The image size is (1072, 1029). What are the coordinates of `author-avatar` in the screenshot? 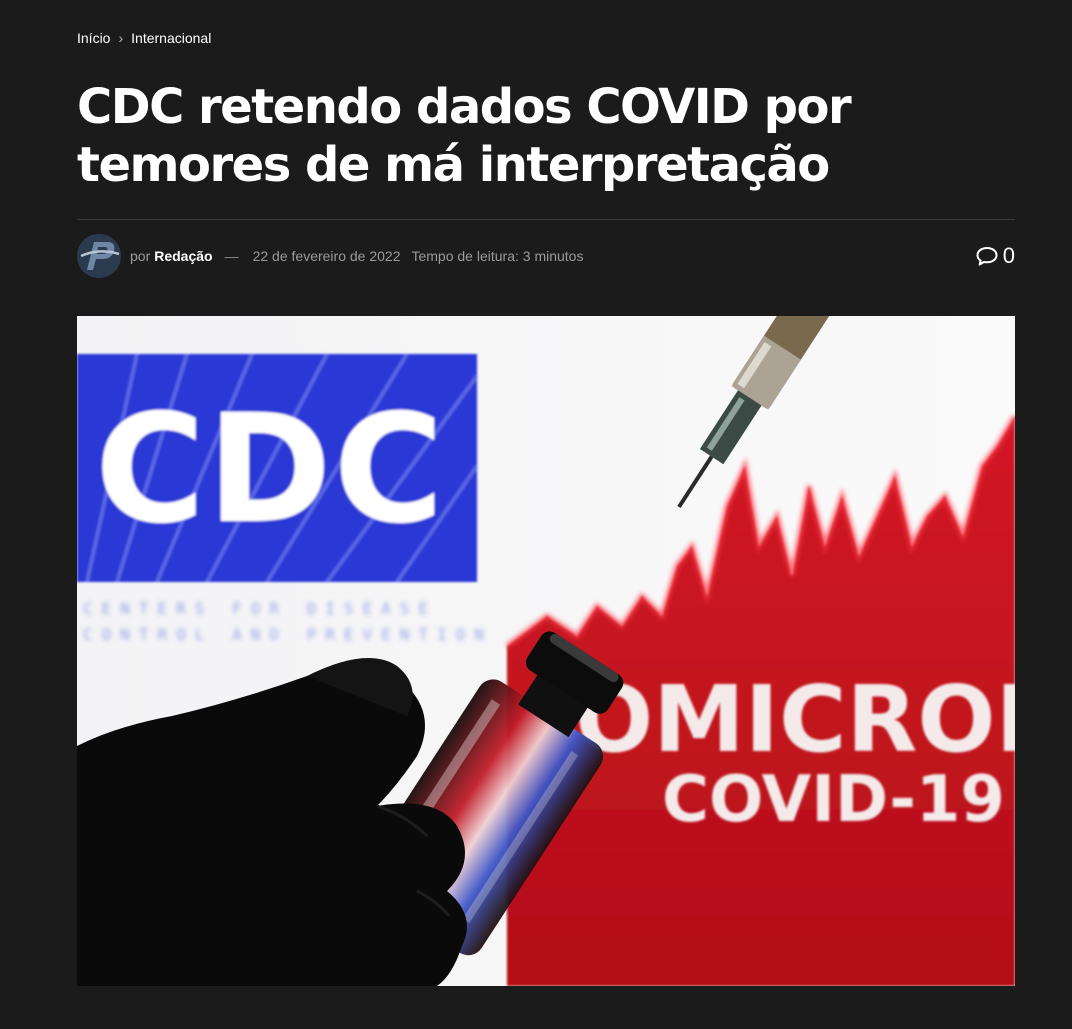 It's located at (99, 256).